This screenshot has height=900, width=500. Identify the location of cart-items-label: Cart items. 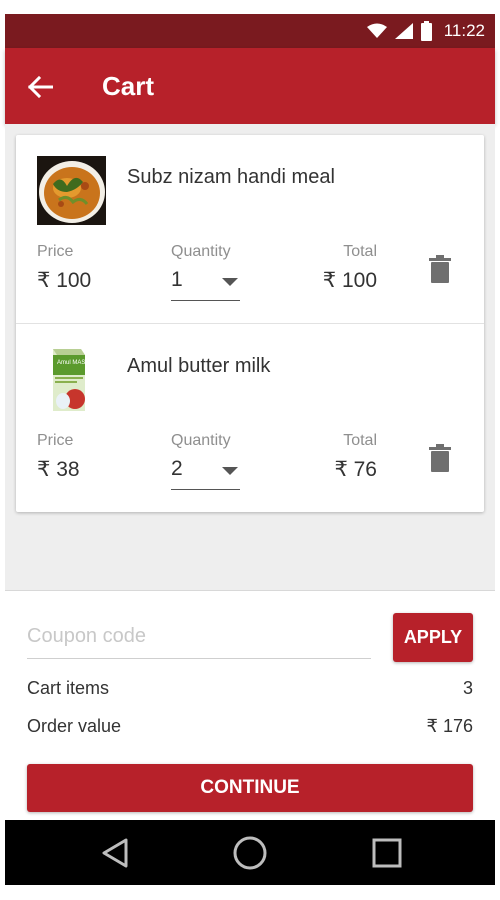
(68, 688).